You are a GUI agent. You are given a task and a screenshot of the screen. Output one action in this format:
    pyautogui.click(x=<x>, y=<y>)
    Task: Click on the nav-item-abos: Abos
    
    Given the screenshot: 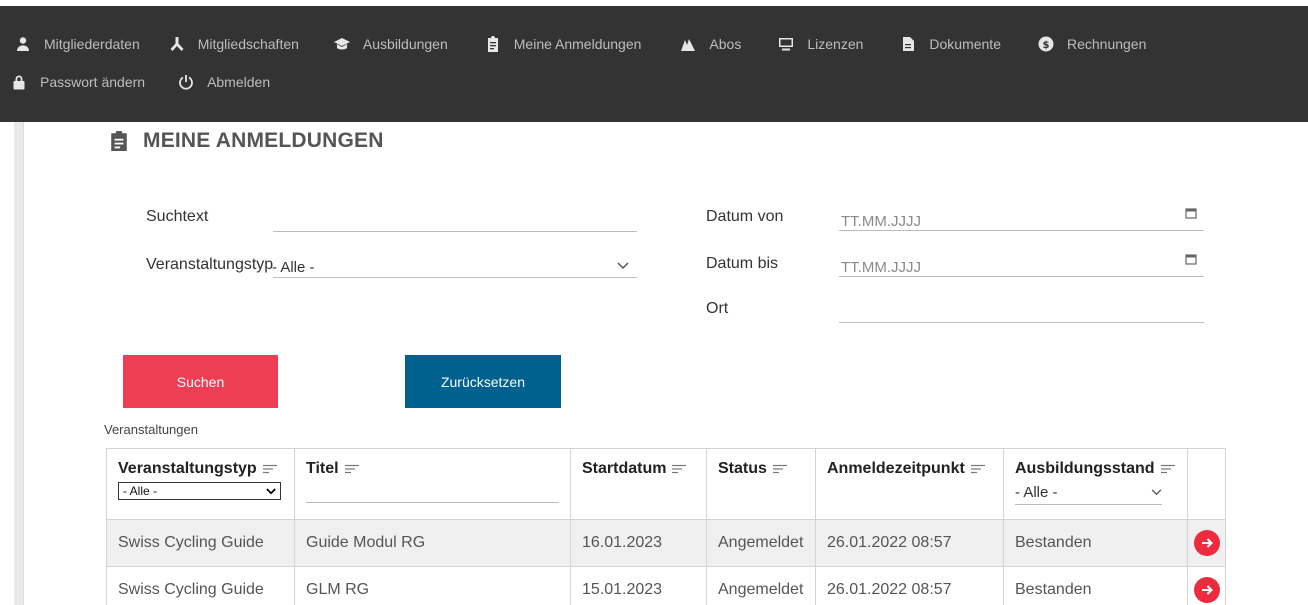 What is the action you would take?
    pyautogui.click(x=710, y=44)
    